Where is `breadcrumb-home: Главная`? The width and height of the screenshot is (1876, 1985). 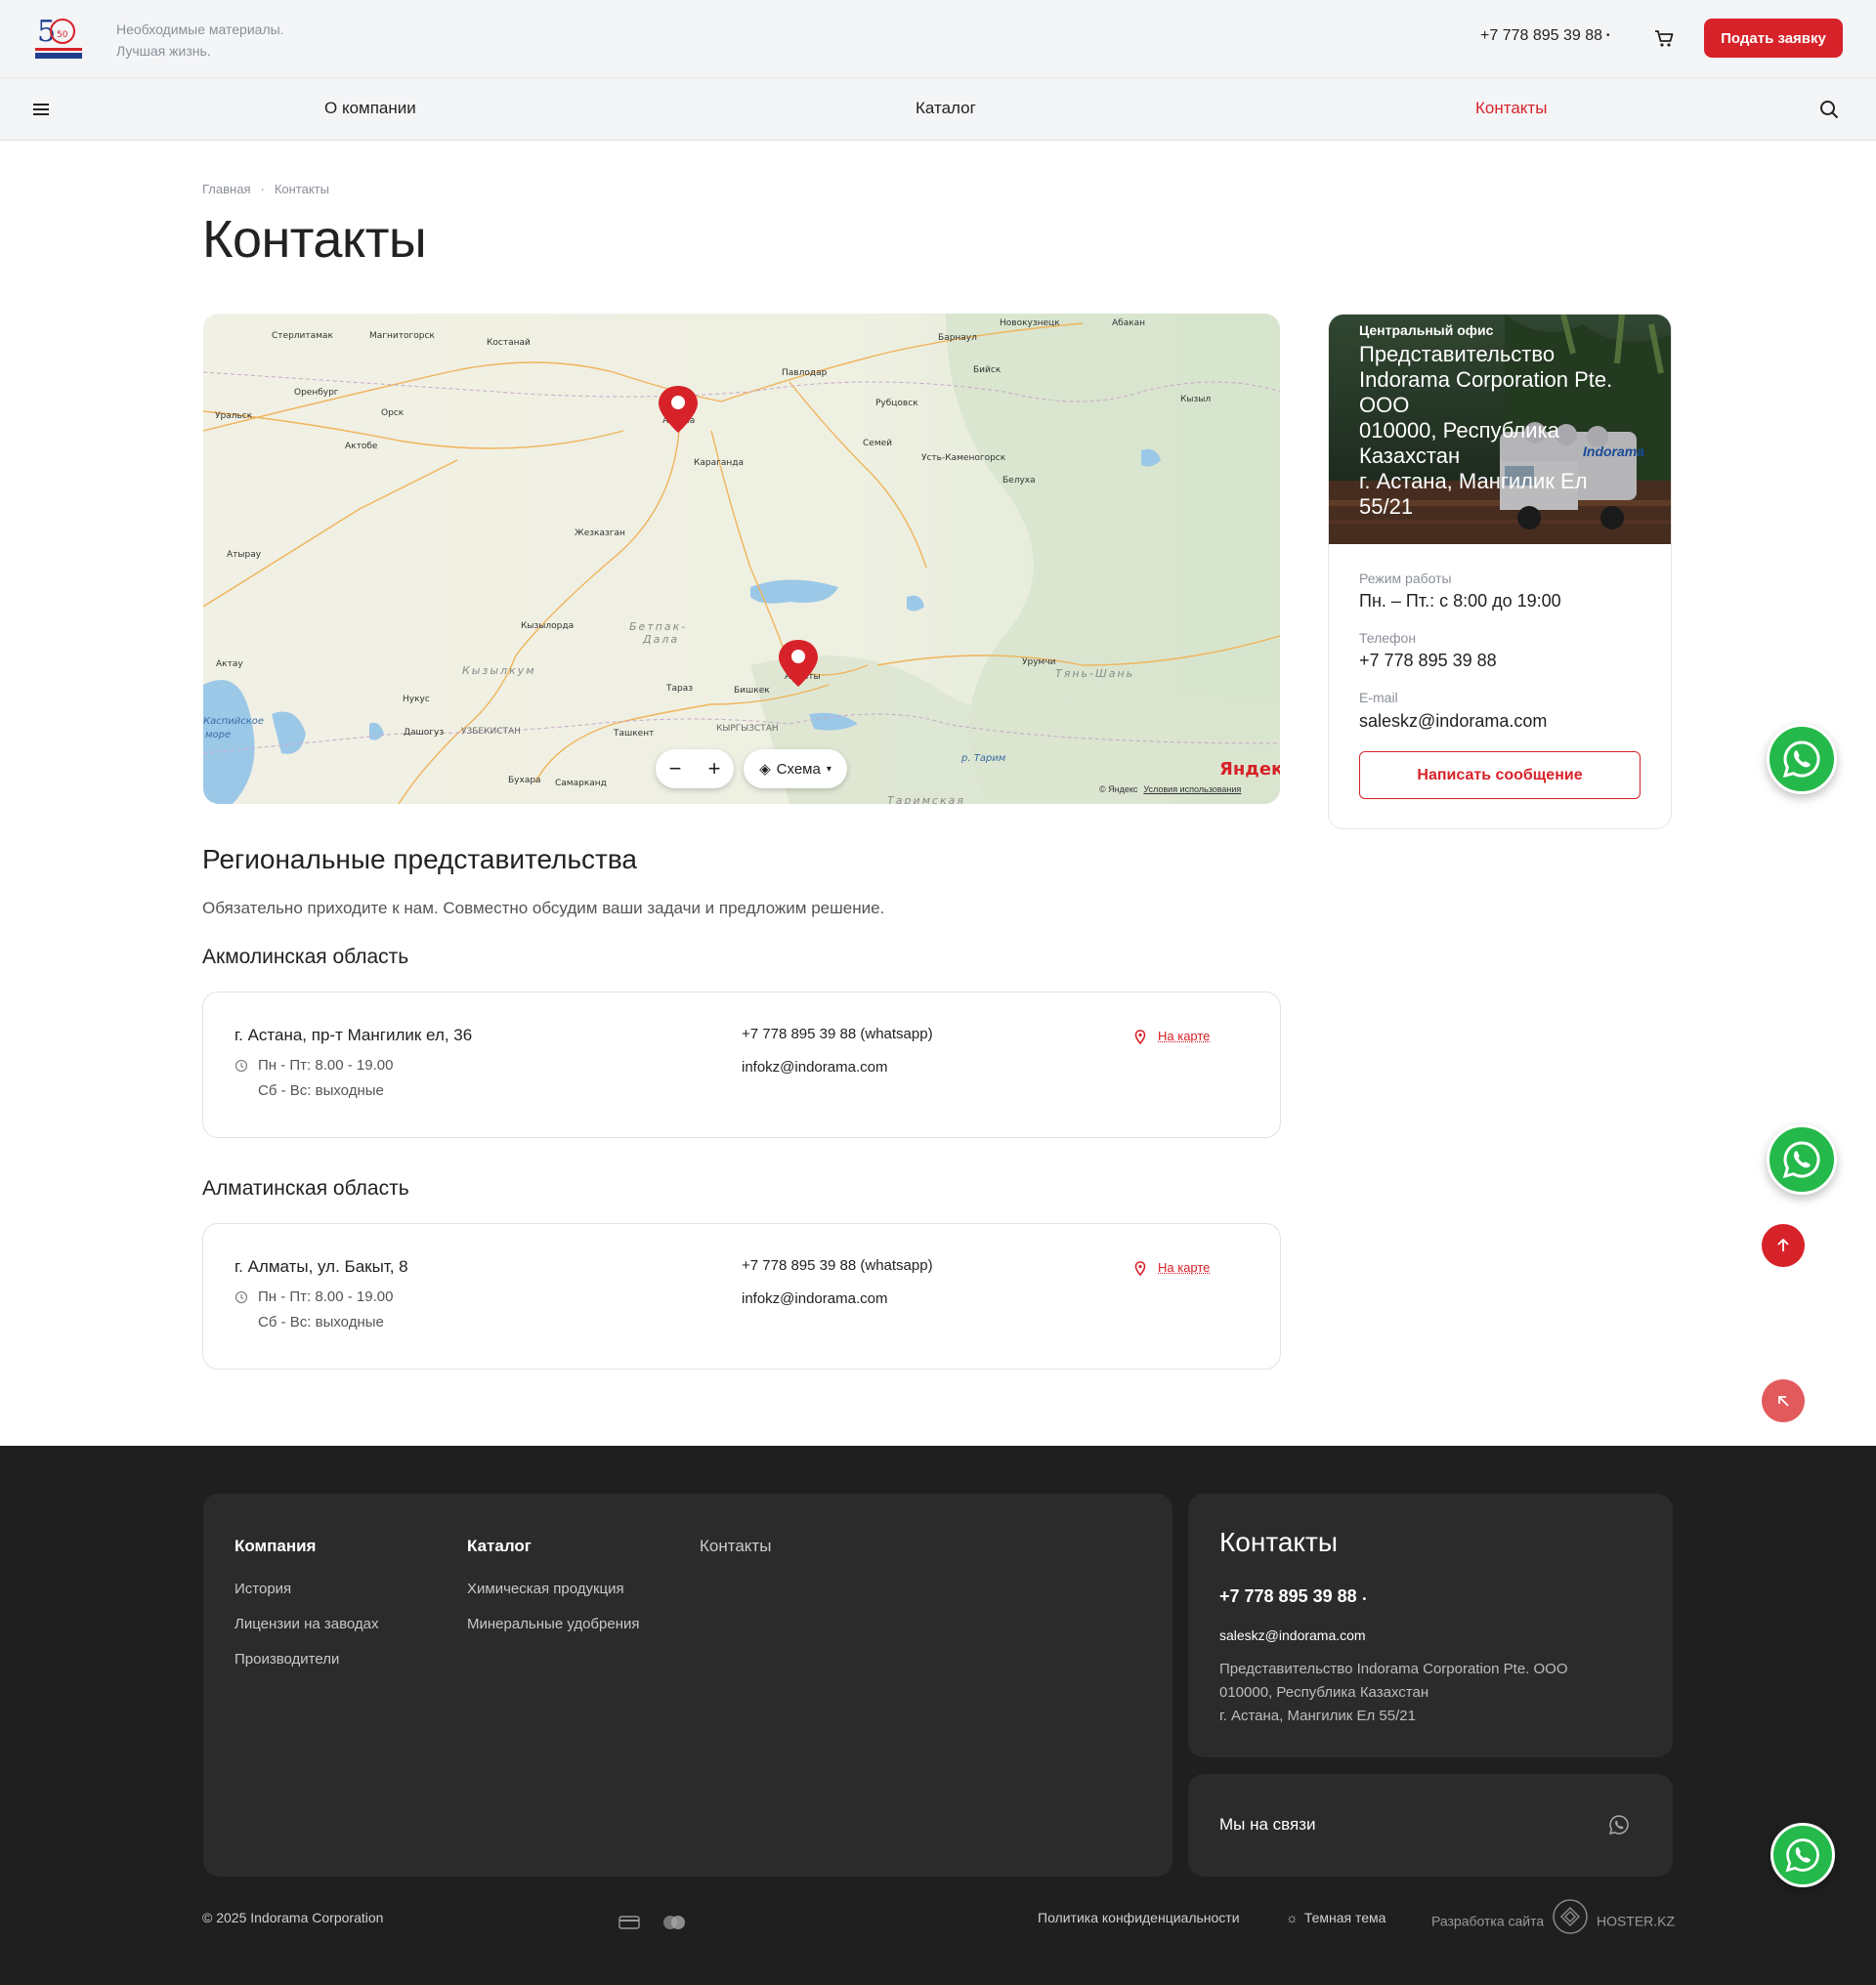 breadcrumb-home: Главная is located at coordinates (226, 189).